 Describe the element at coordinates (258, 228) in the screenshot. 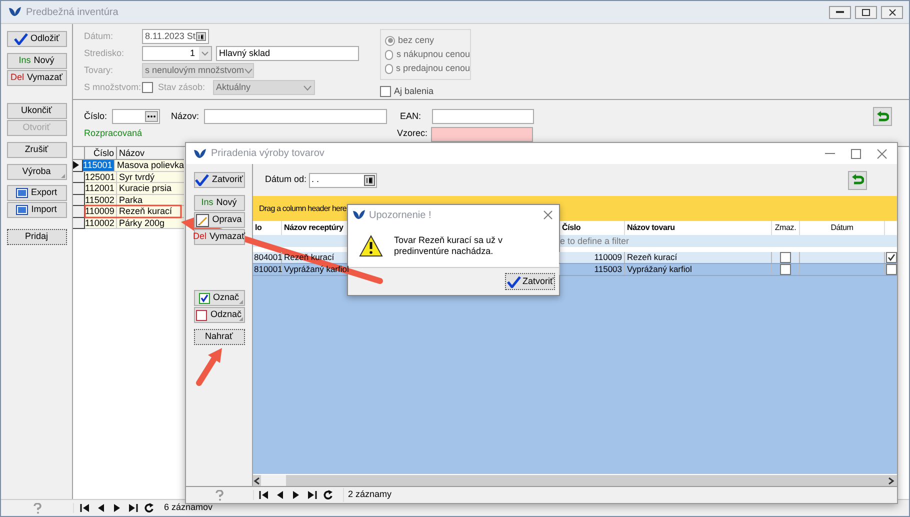

I see `column-header: lo` at that location.